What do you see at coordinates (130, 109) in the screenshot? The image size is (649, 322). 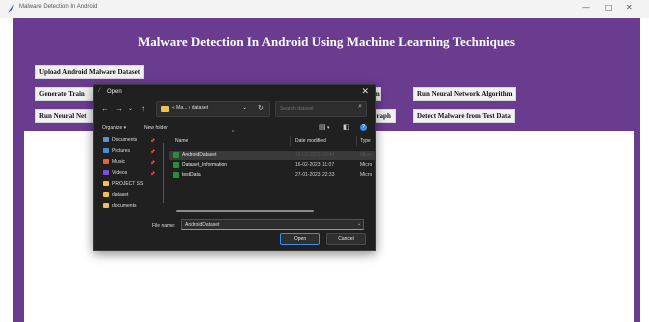 I see `recent-dropdown-icon: ⌄` at bounding box center [130, 109].